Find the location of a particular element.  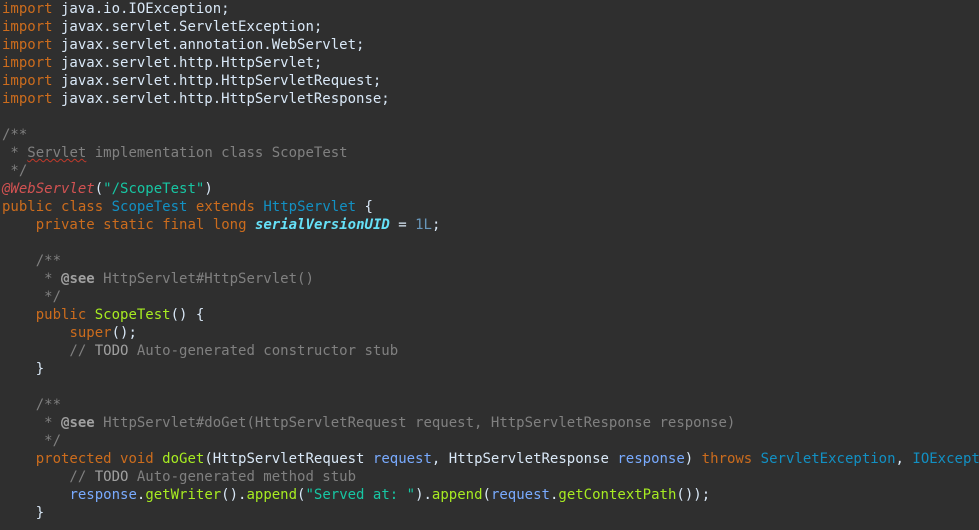

code-token-call: getContextPath is located at coordinates (617, 495).